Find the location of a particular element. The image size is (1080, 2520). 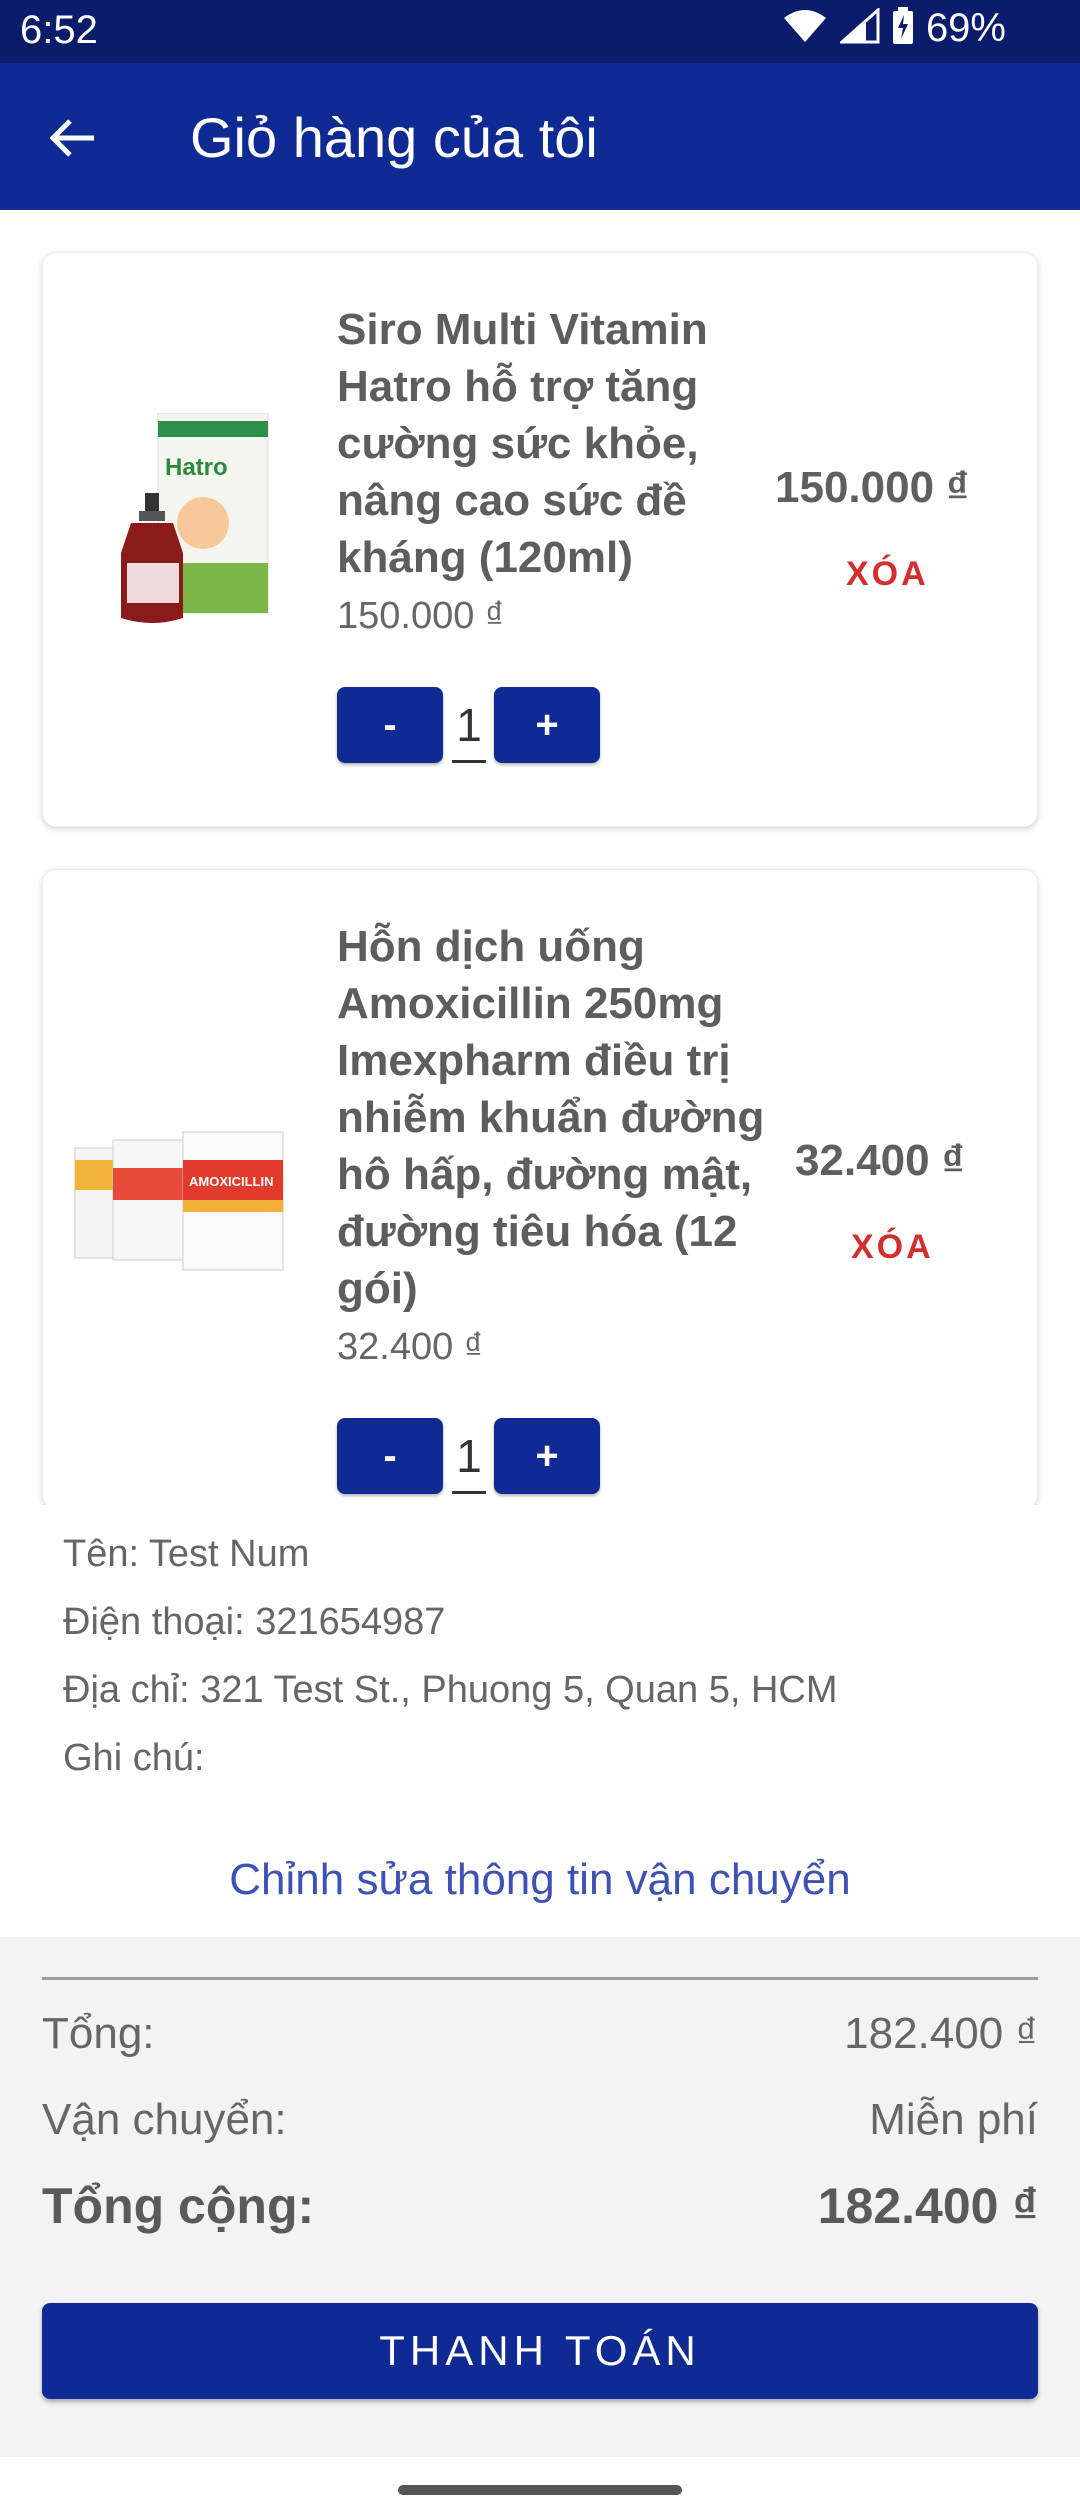

status-time: 6:52 is located at coordinates (59, 30).